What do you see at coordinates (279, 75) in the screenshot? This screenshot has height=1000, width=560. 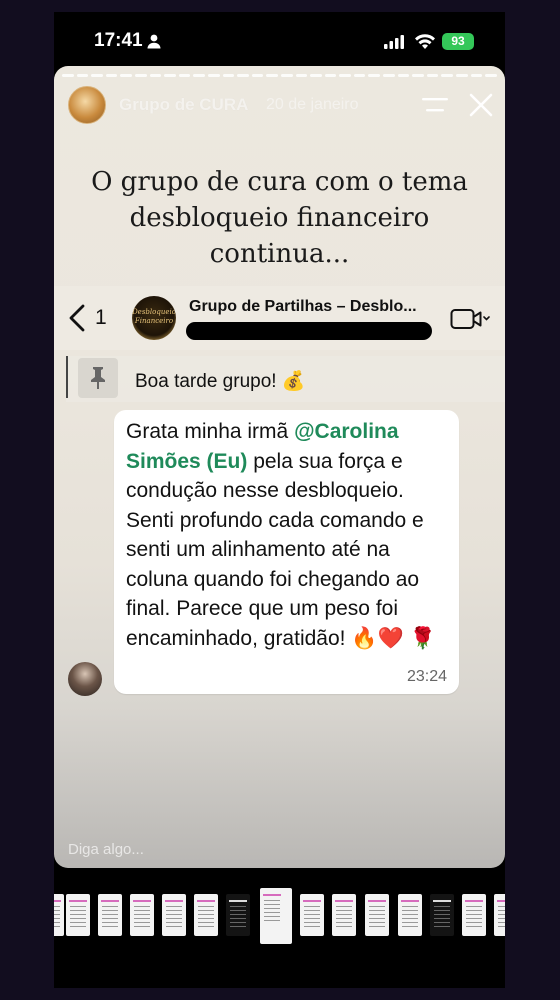 I see `story-progress` at bounding box center [279, 75].